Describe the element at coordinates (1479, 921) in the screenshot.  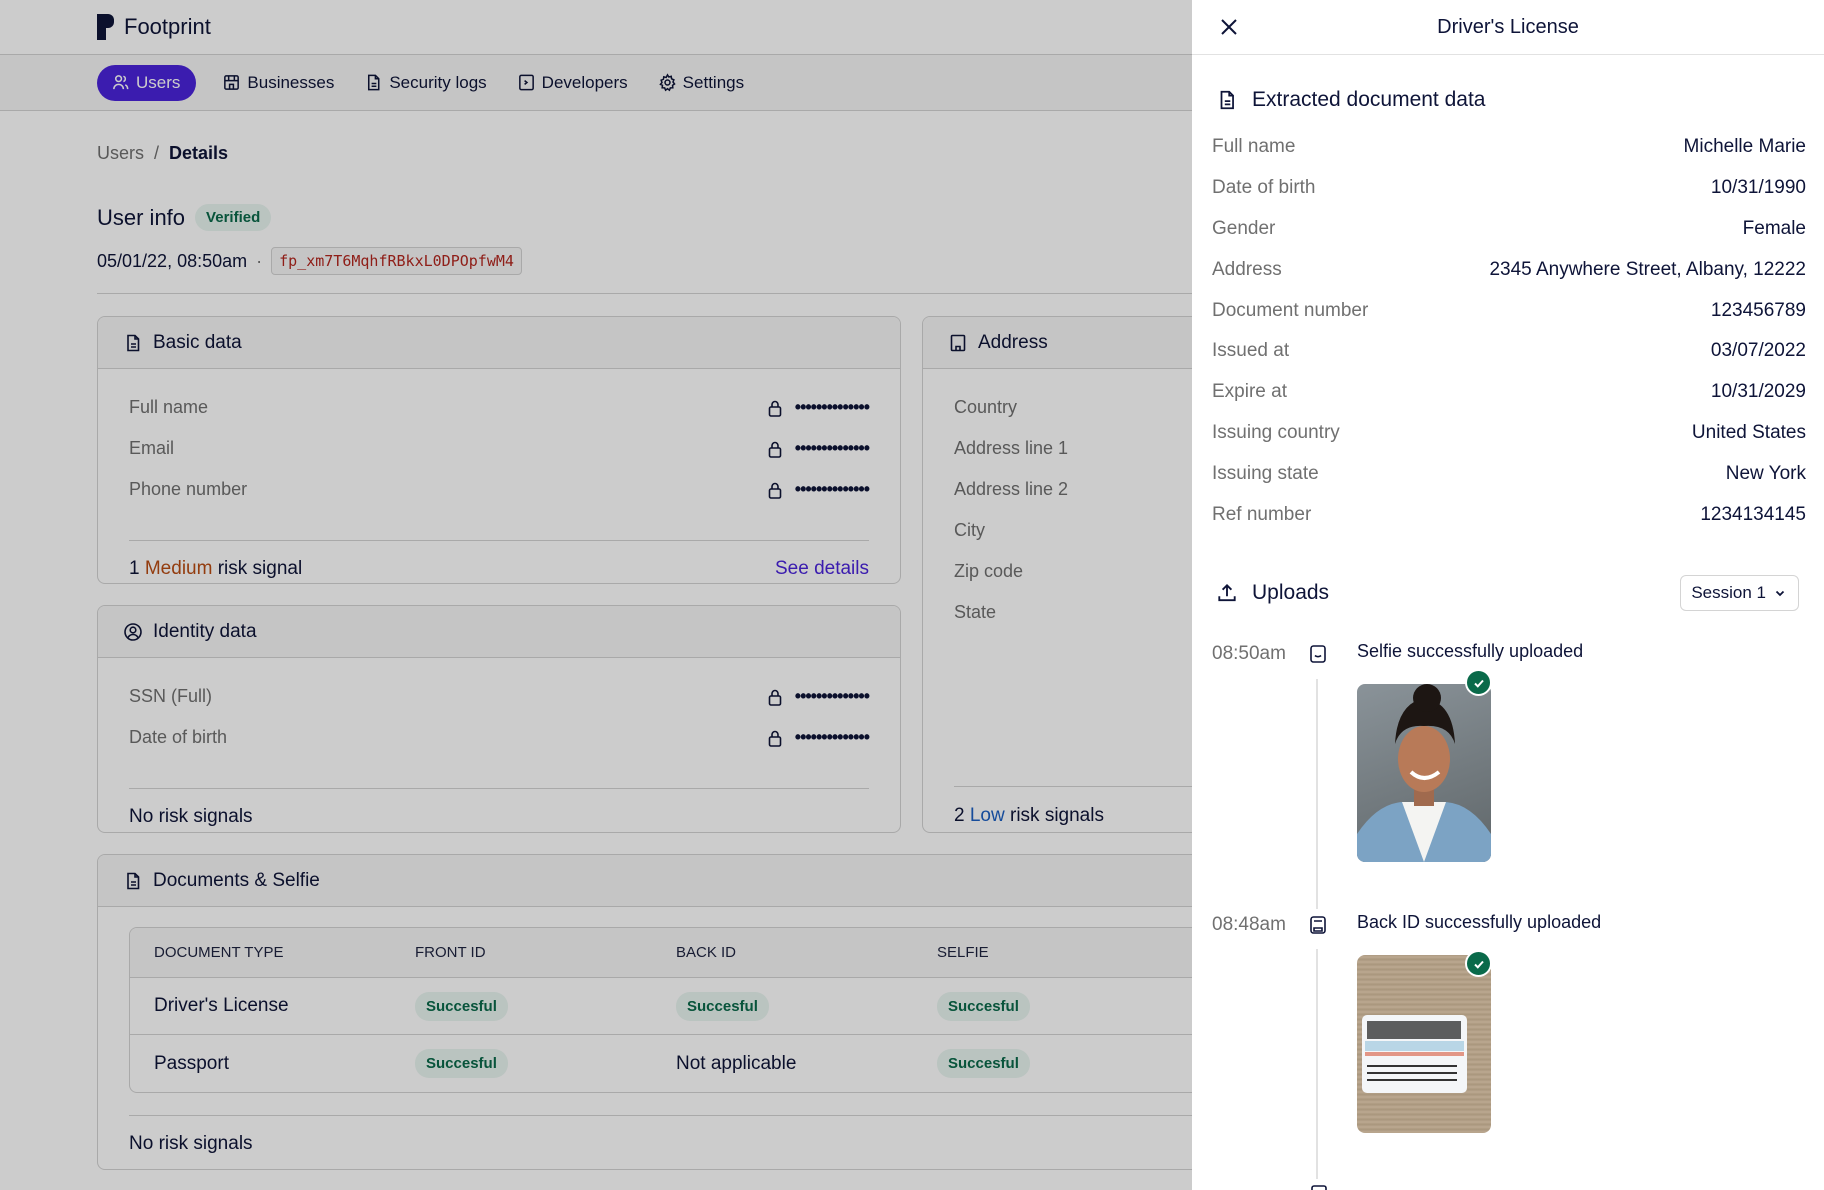
I see `event-text: Back ID successfully uploaded` at that location.